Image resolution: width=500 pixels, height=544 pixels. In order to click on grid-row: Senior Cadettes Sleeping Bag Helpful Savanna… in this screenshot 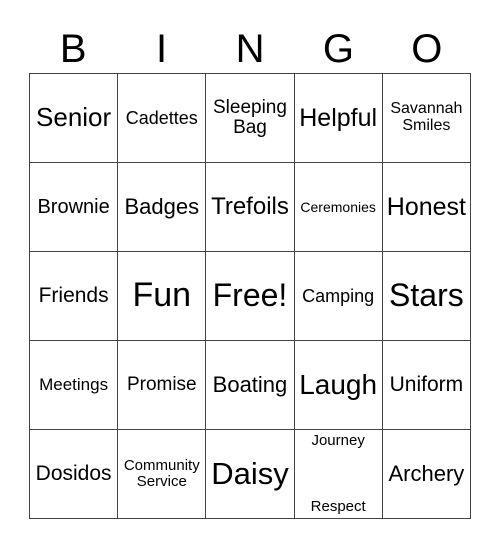, I will do `click(250, 118)`.